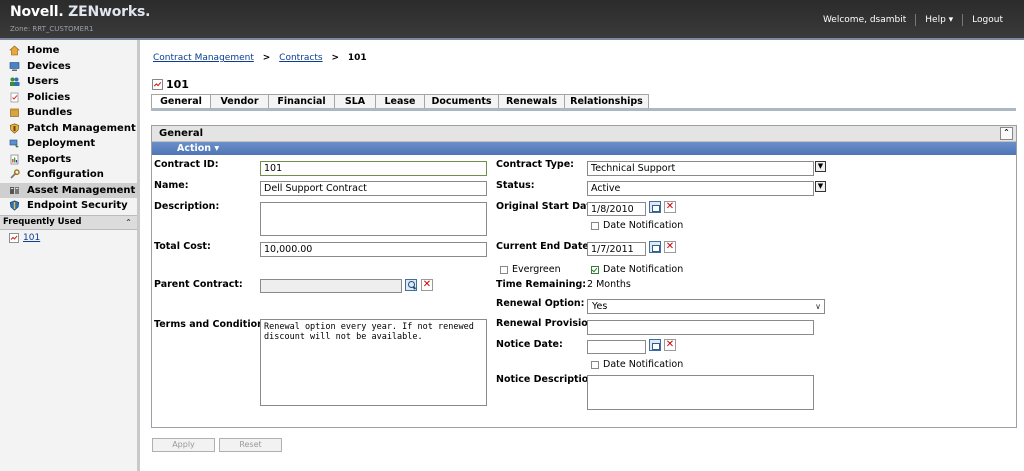  Describe the element at coordinates (214, 324) in the screenshot. I see `terms-label: Terms and Conditions:` at that location.